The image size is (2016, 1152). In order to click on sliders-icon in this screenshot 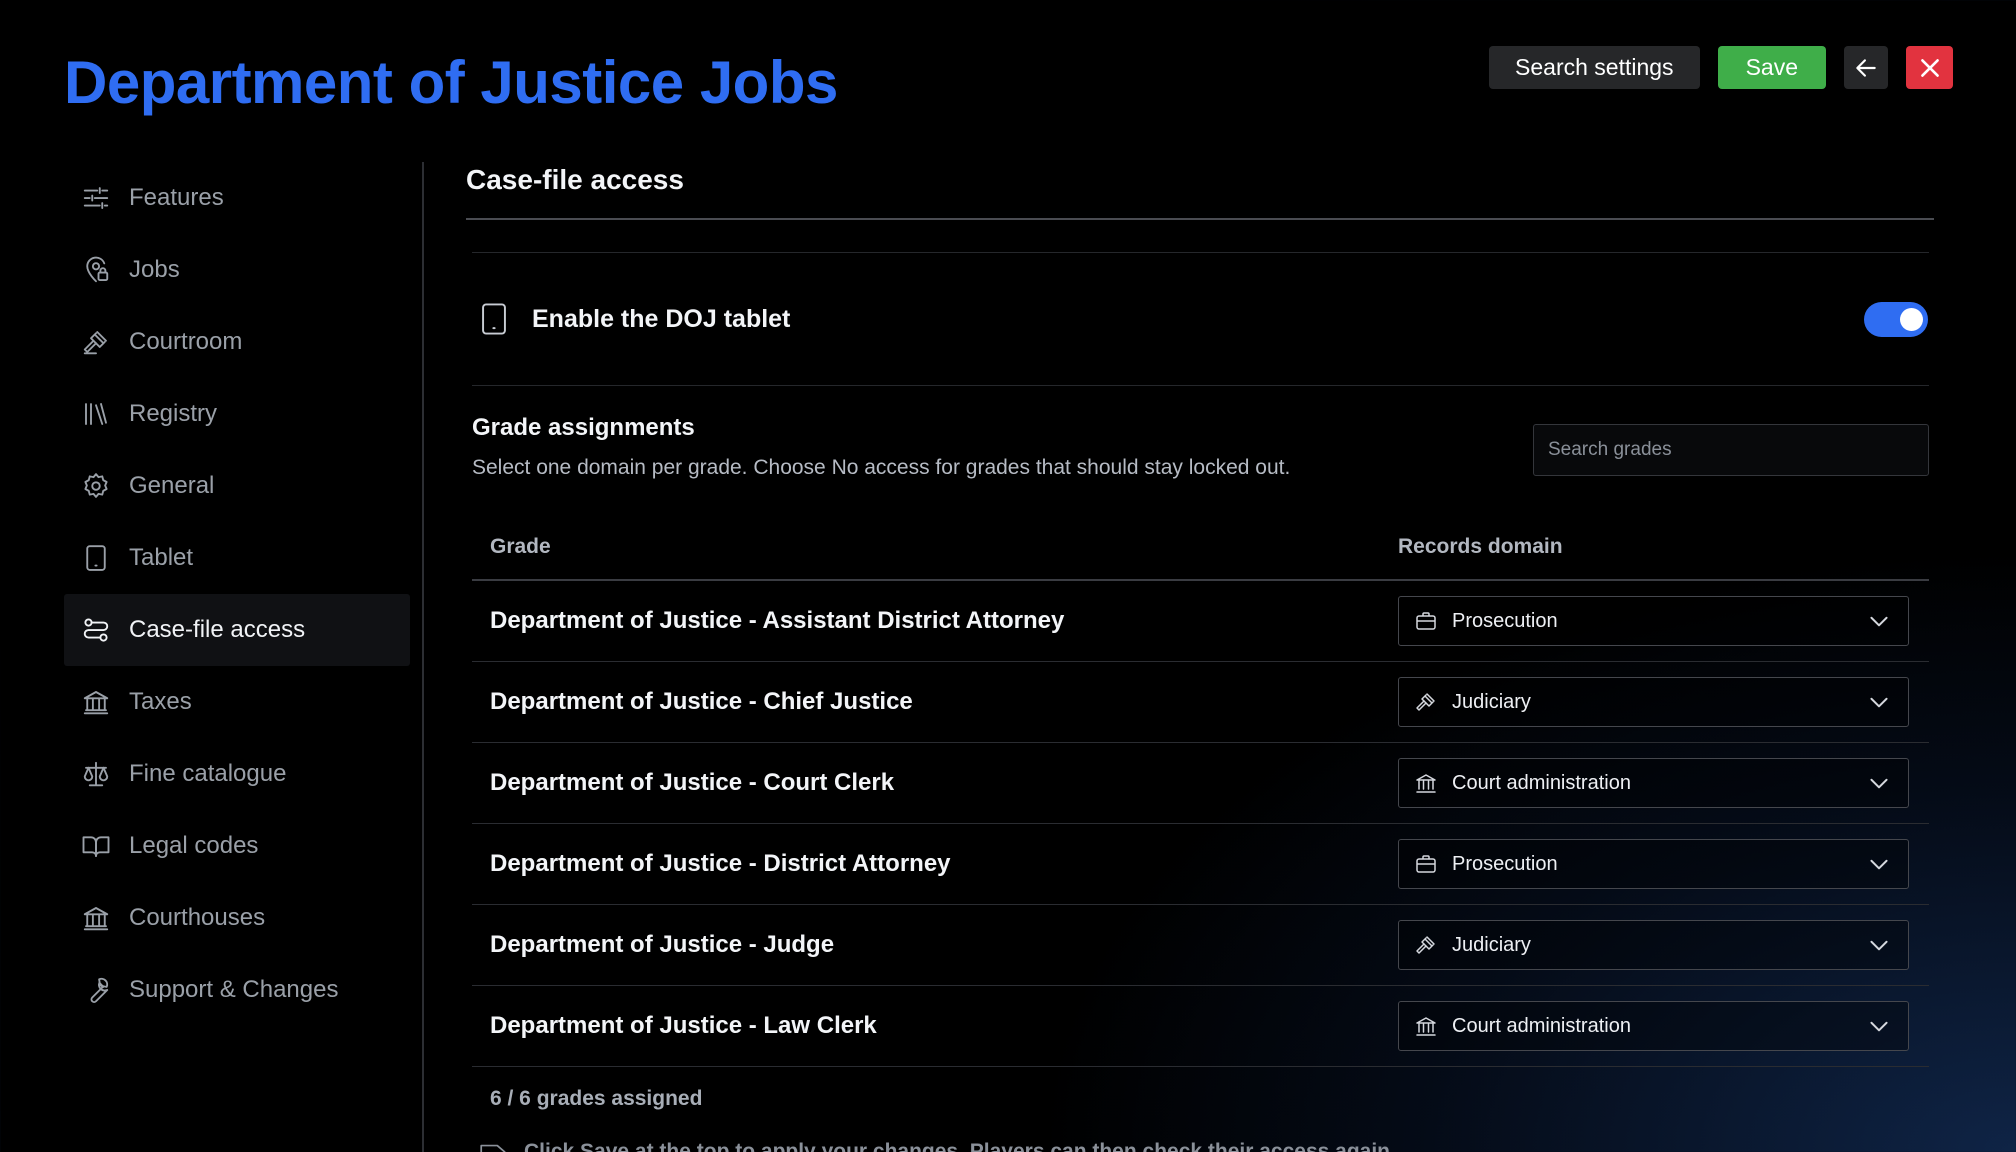, I will do `click(96, 198)`.